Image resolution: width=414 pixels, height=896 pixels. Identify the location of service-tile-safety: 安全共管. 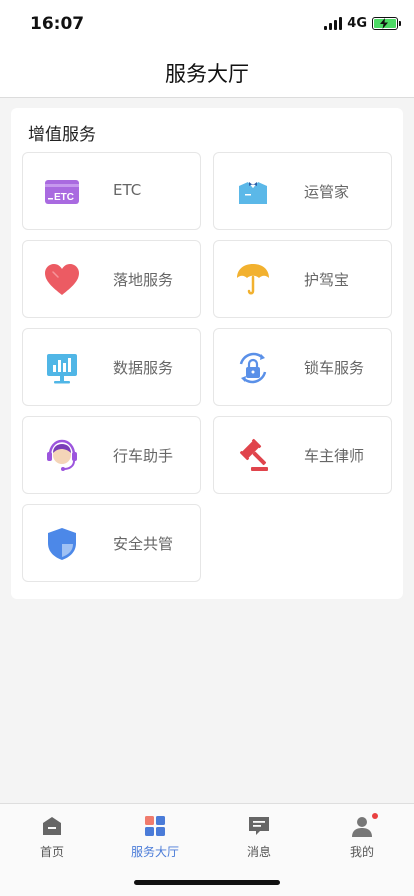
(111, 543).